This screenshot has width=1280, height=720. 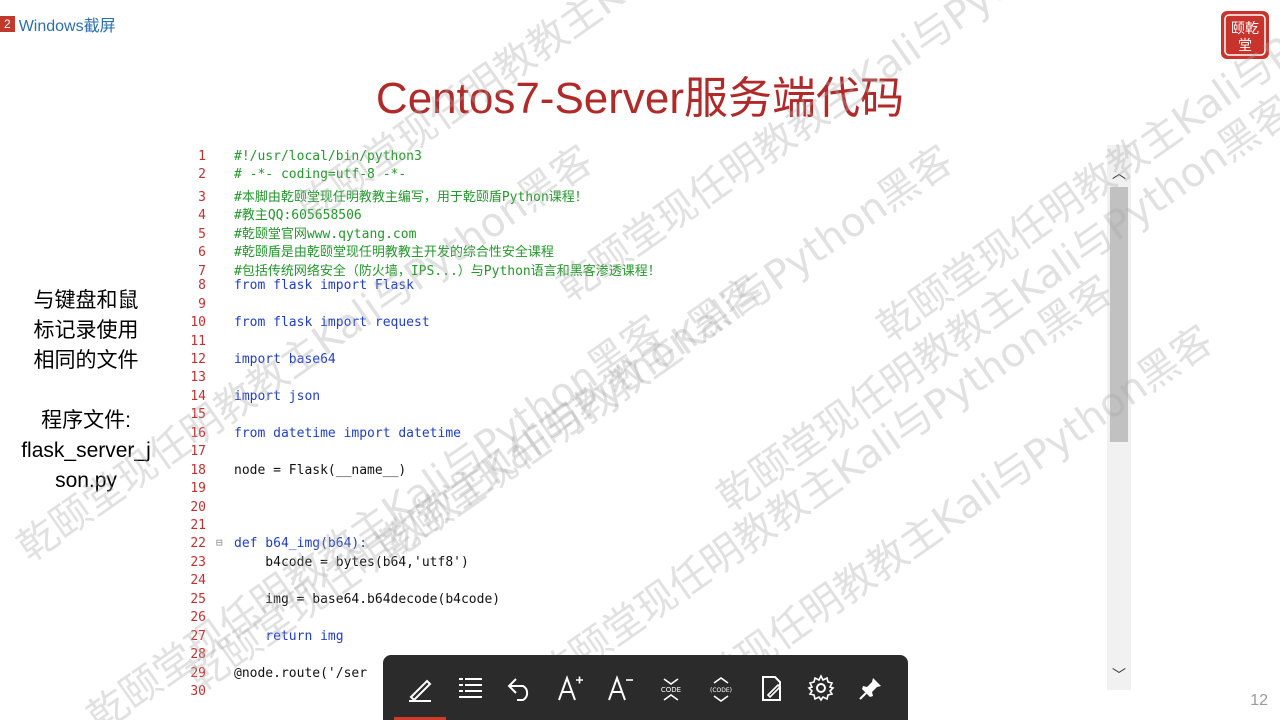 What do you see at coordinates (207, 509) in the screenshot?
I see `code-line: 20` at bounding box center [207, 509].